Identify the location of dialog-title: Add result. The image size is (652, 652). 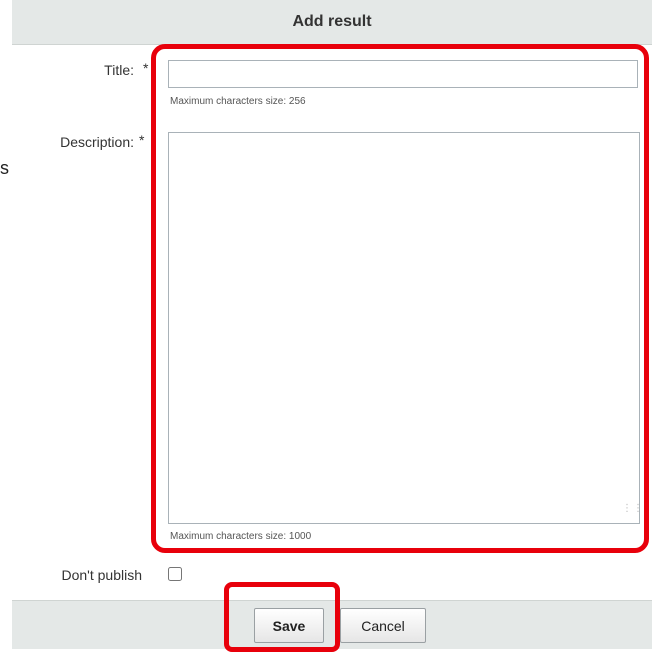
(332, 21).